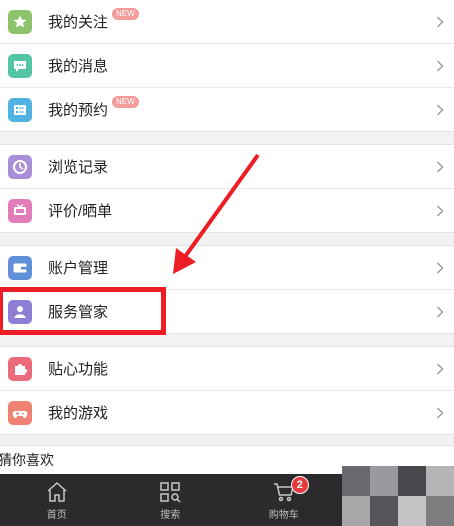 Image resolution: width=454 pixels, height=526 pixels. I want to click on menu-item-label: 评价/晒单, so click(80, 211).